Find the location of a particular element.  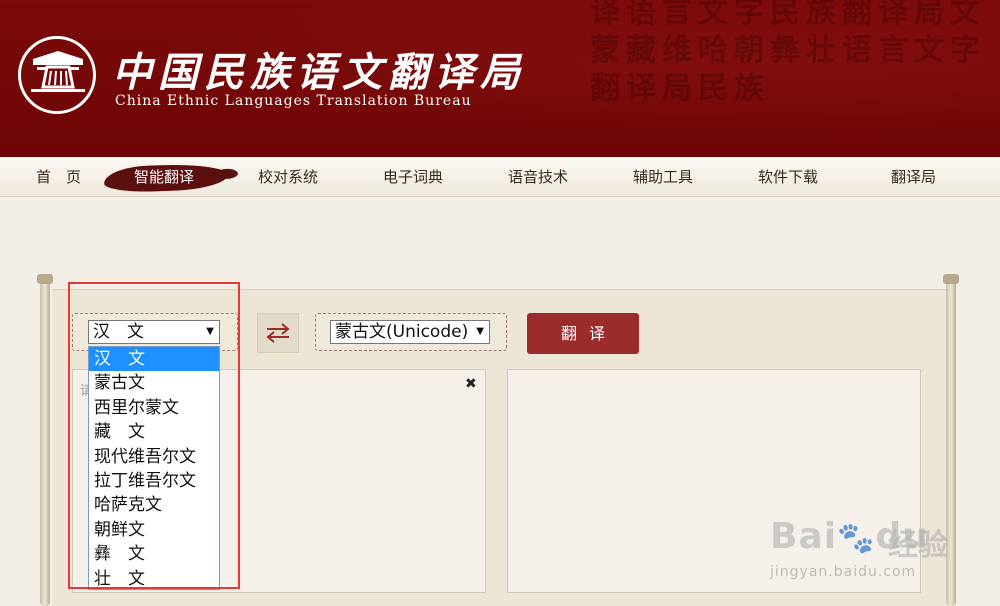

target-language-value: 蒙古文(Unicode) is located at coordinates (402, 332).